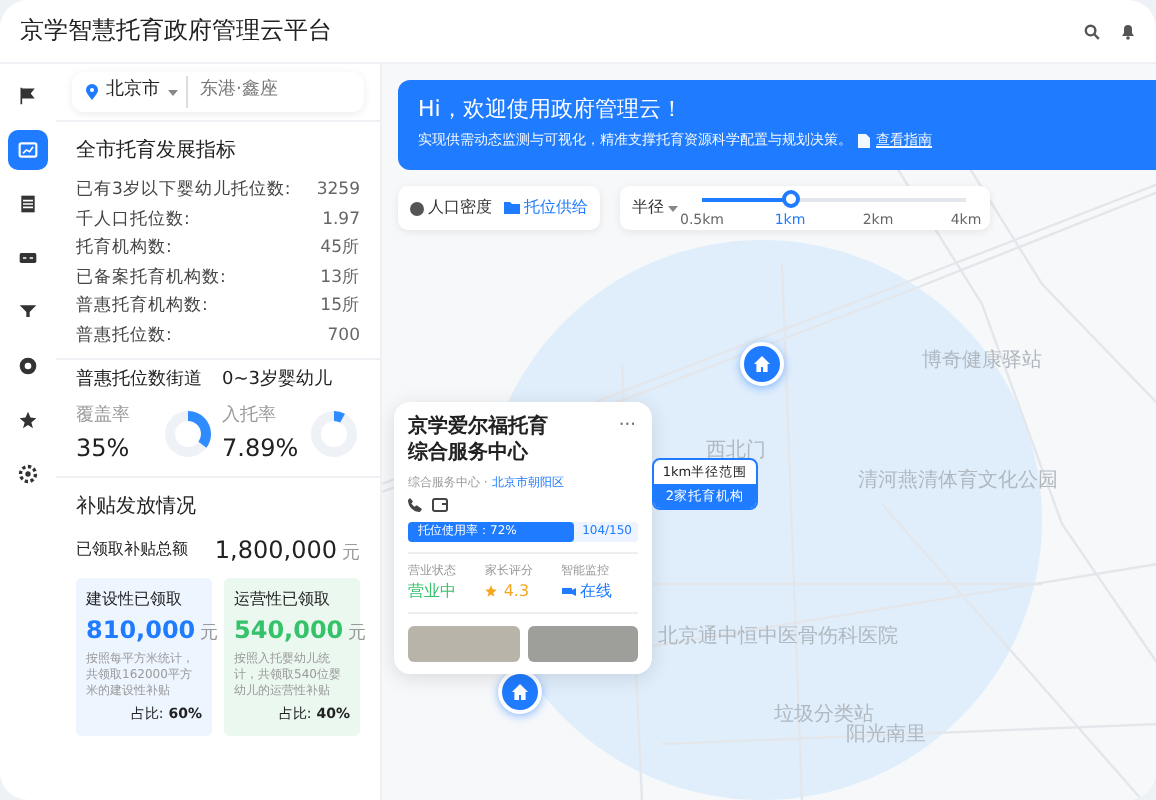 The width and height of the screenshot is (1156, 800). I want to click on stat-label: 入托率, so click(250, 416).